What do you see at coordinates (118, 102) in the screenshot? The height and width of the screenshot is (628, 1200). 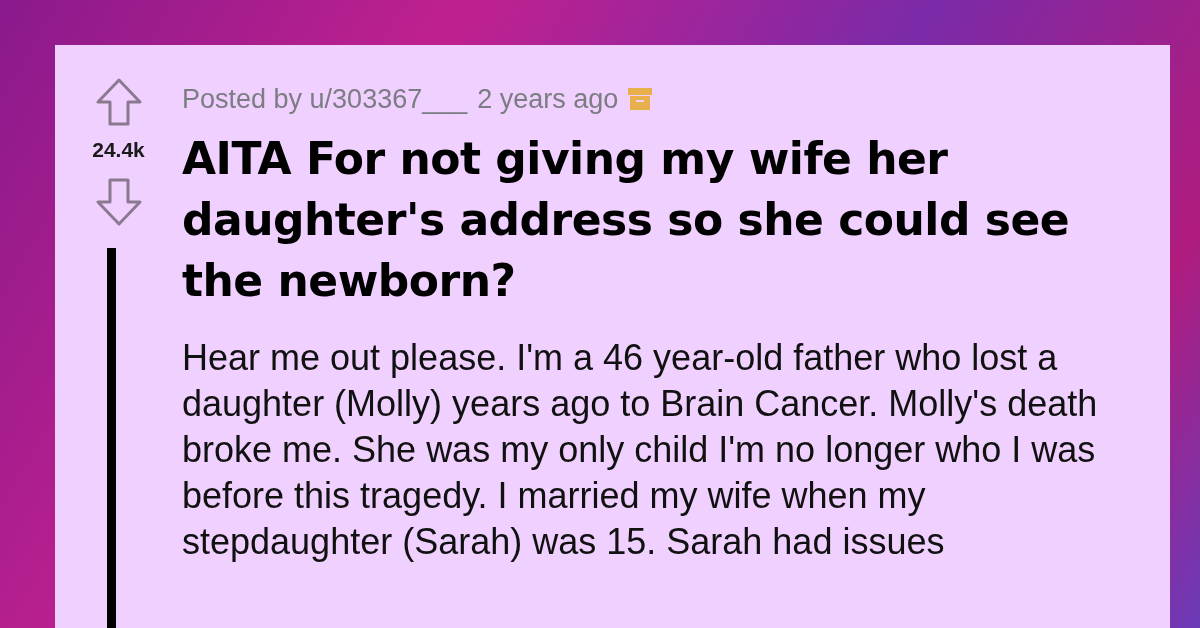 I see `upvote-arrow-icon` at bounding box center [118, 102].